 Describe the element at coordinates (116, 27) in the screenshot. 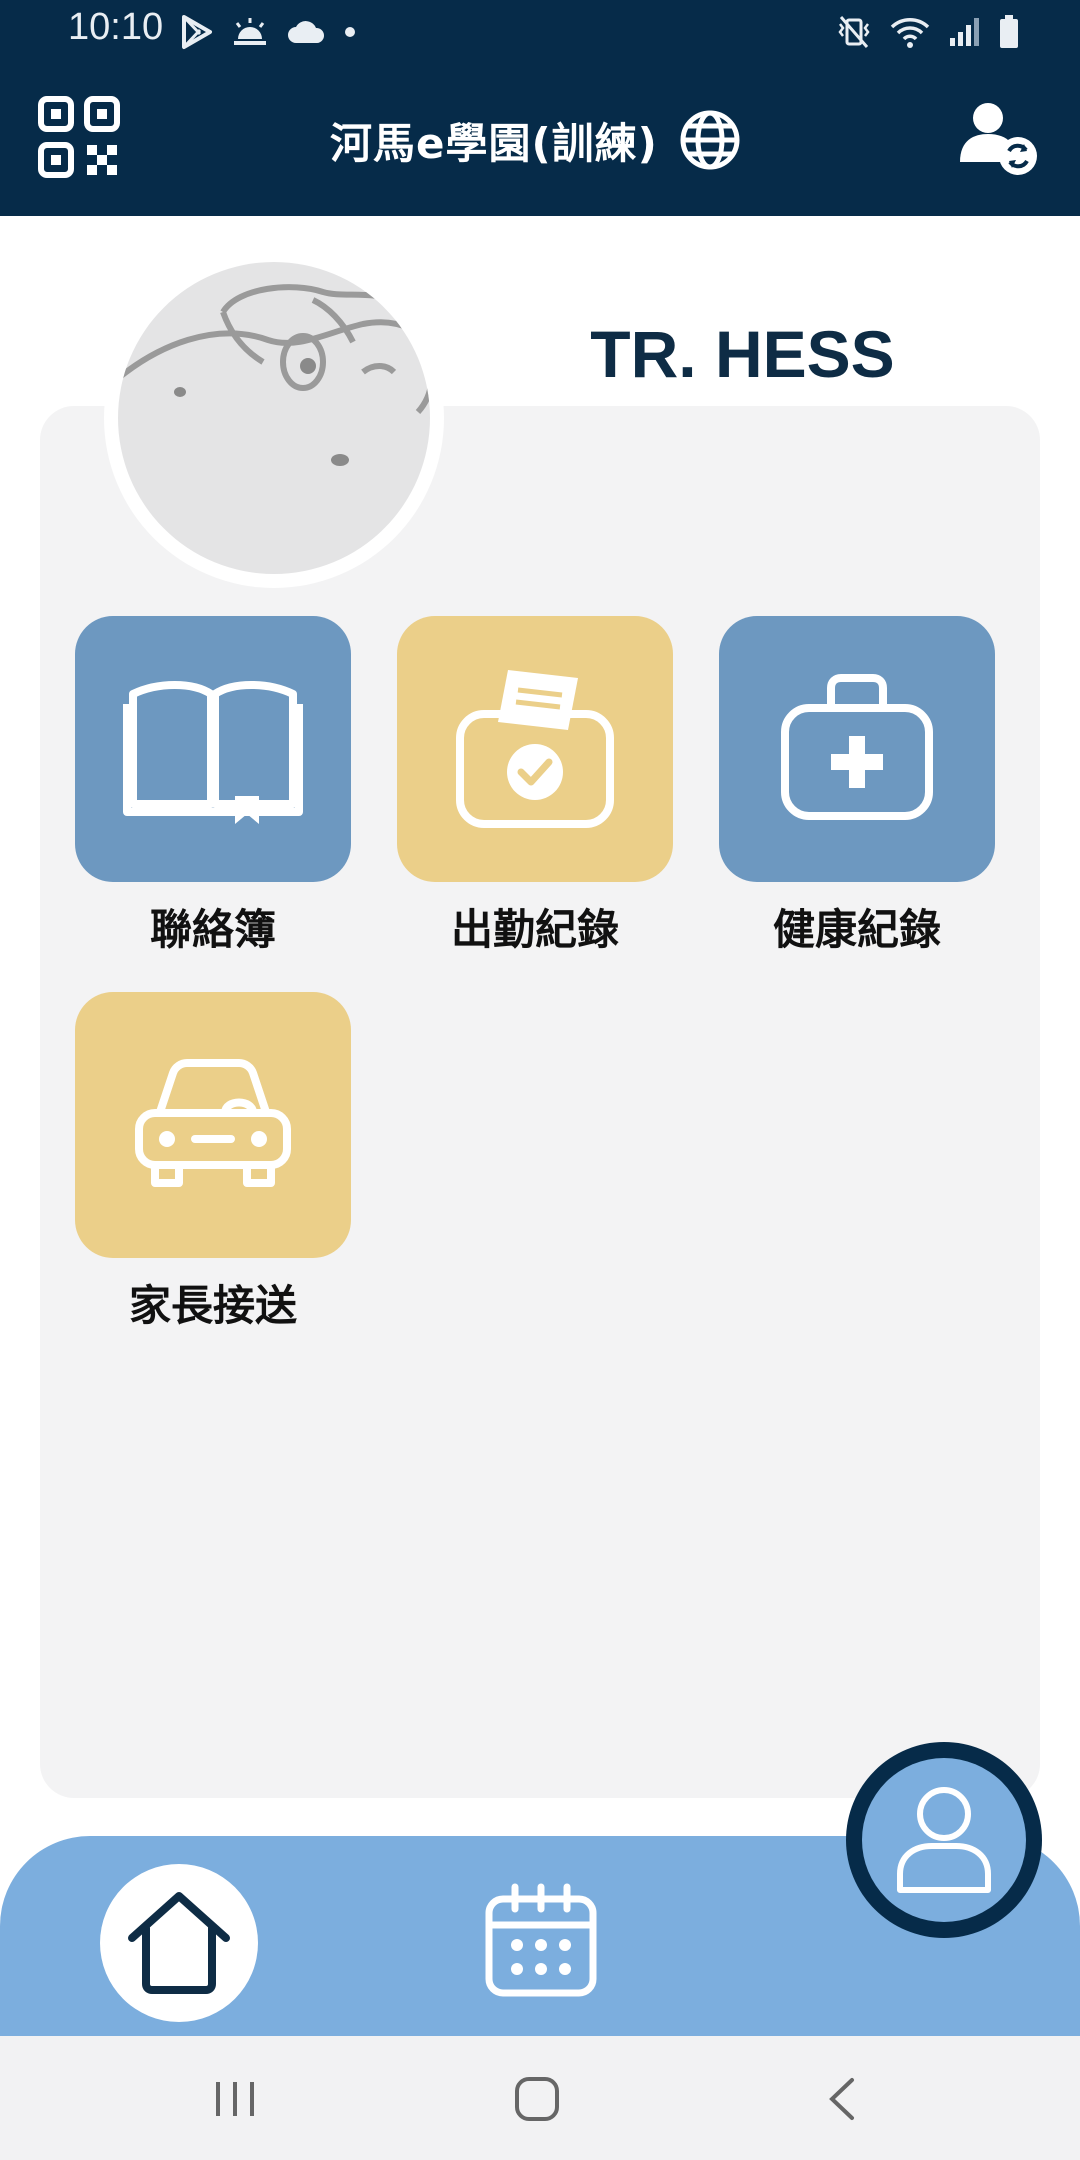

I see `status-time: 10:10` at that location.